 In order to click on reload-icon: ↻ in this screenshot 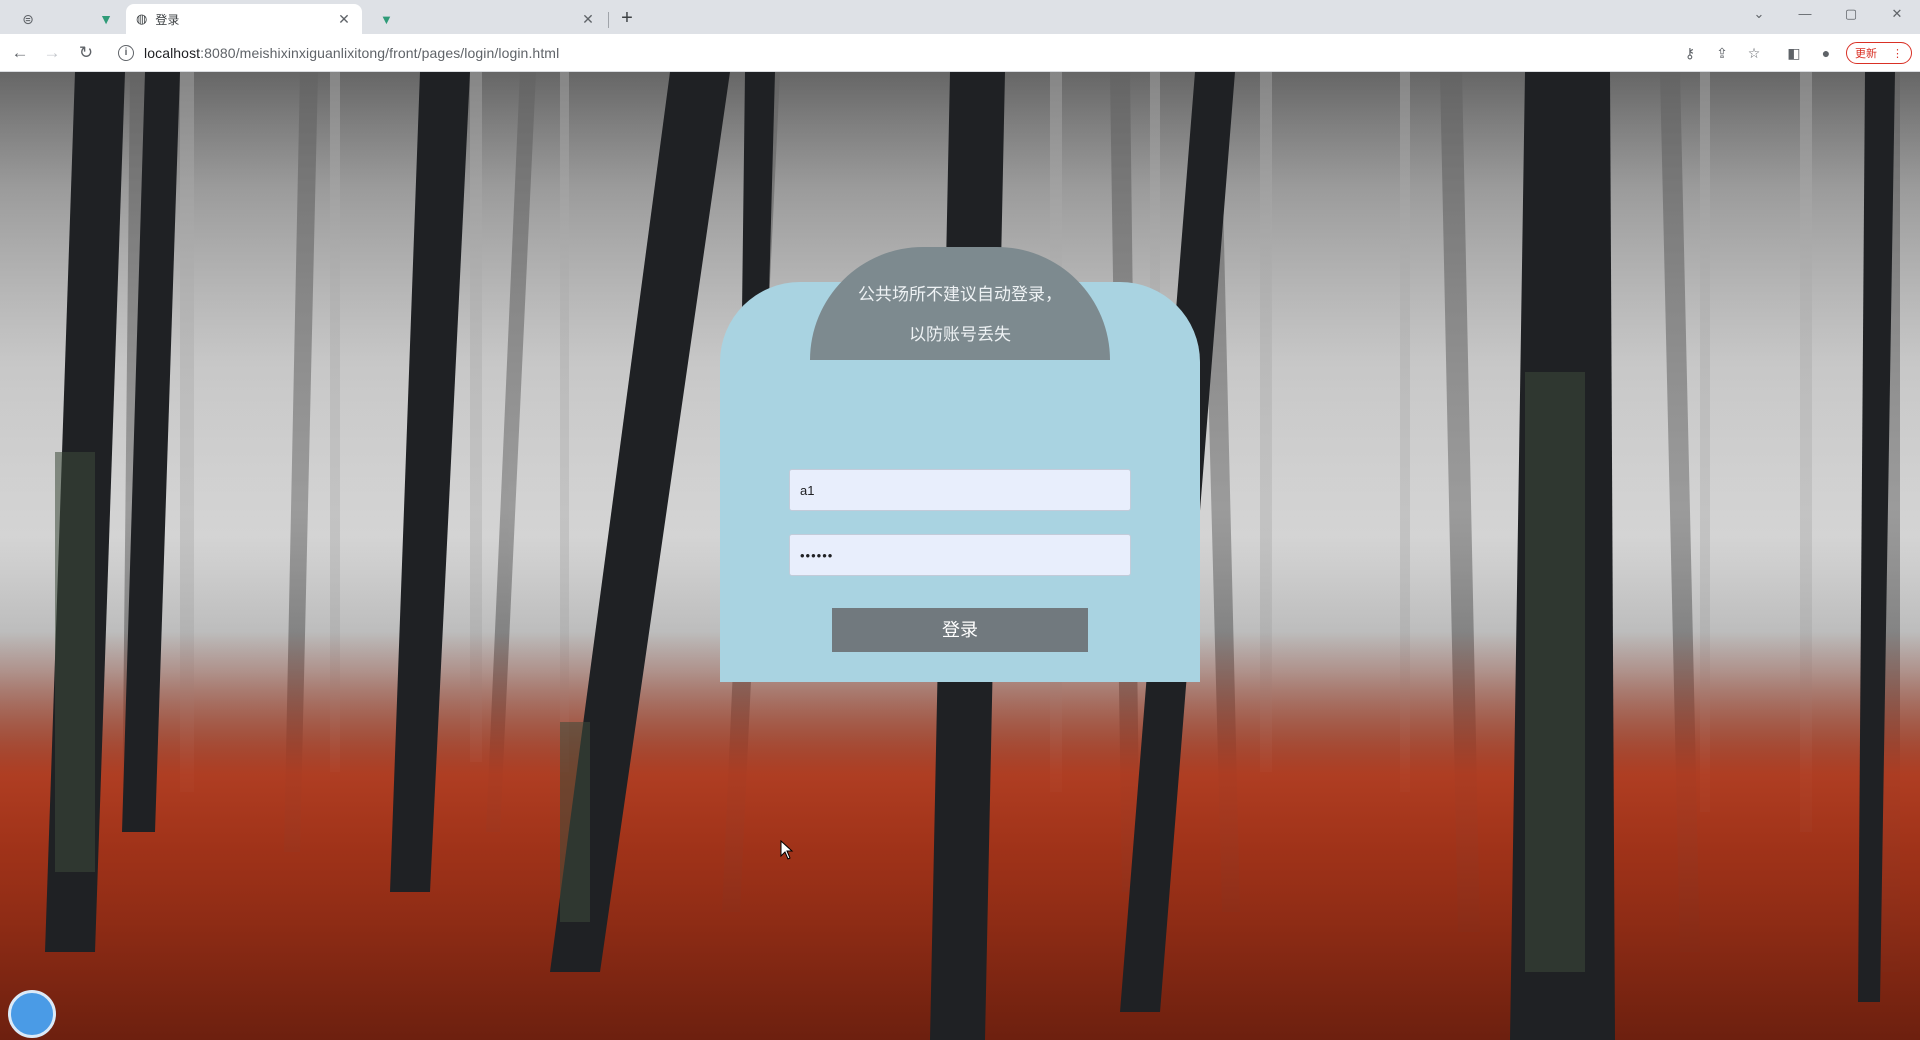, I will do `click(86, 53)`.